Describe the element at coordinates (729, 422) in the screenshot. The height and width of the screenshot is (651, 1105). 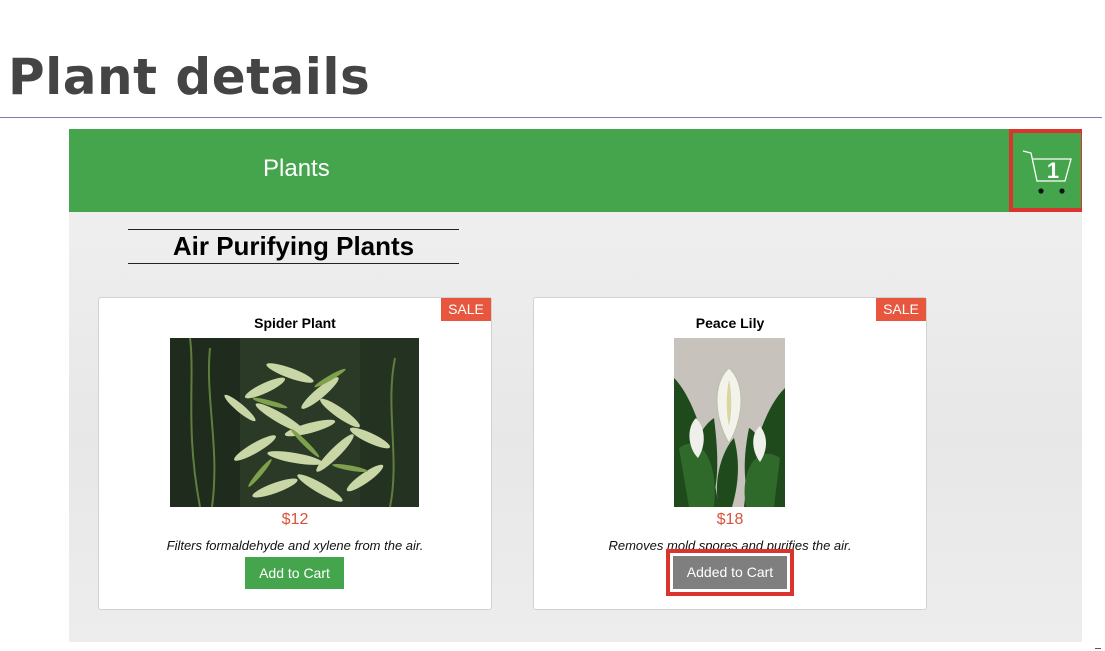
I see `peace-lily-image` at that location.